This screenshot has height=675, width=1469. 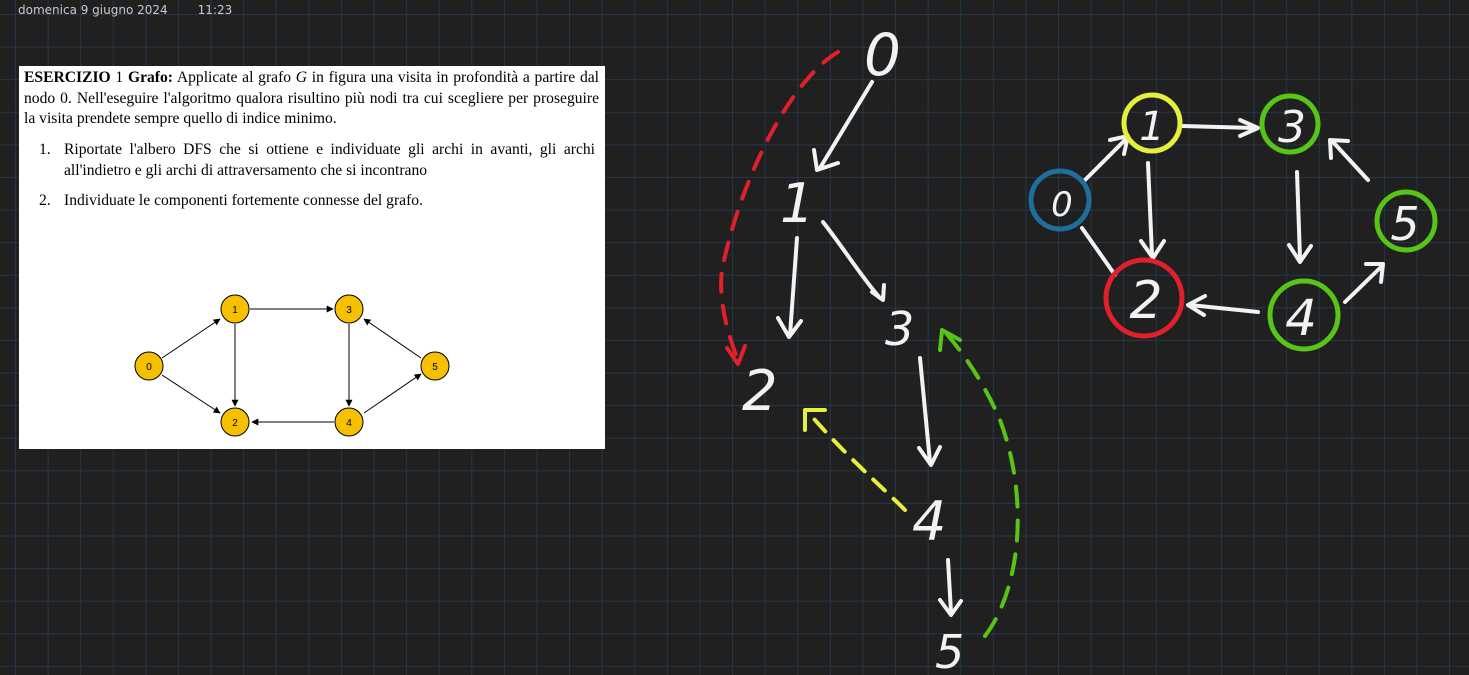 I want to click on dashed-arc, so click(x=981, y=484).